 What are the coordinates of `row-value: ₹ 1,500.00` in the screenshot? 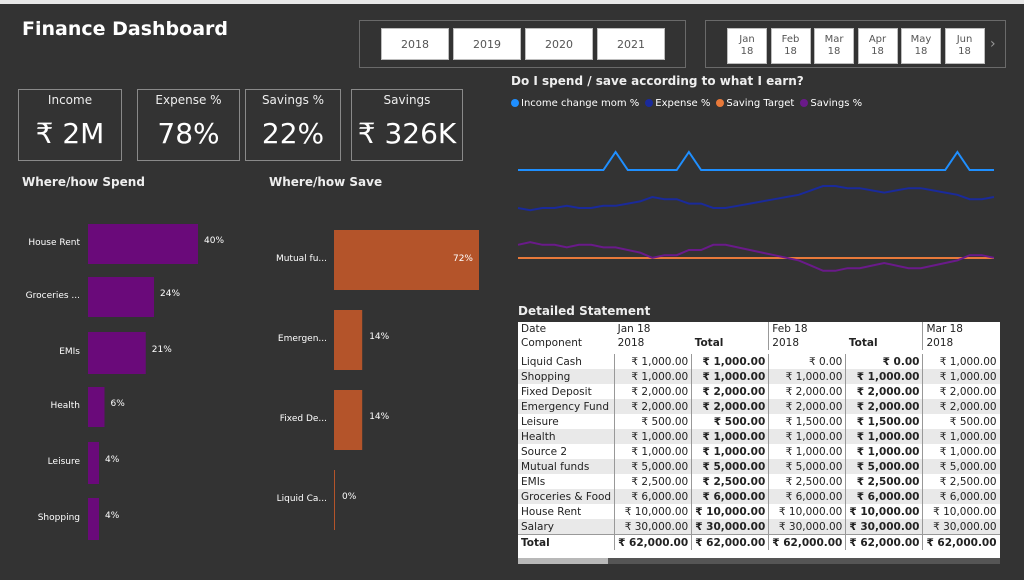 It's located at (884, 421).